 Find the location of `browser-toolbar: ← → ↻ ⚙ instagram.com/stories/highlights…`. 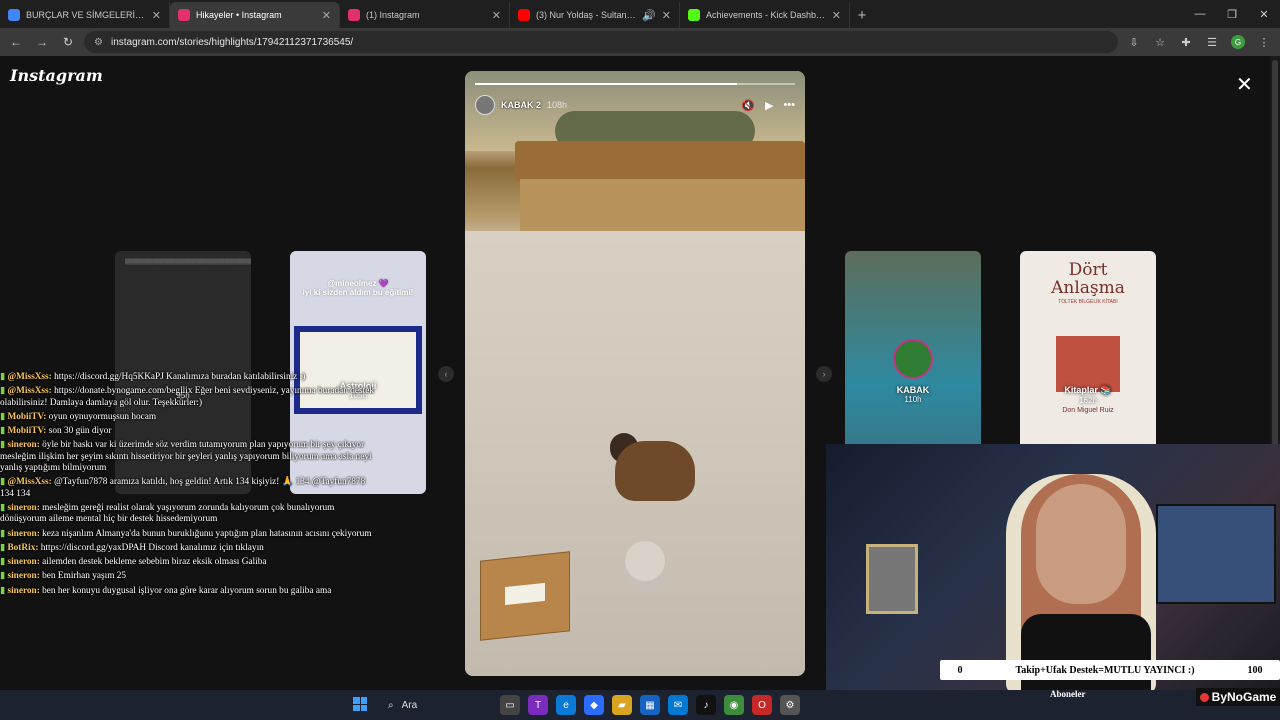

browser-toolbar: ← → ↻ ⚙ instagram.com/stories/highlights… is located at coordinates (640, 42).